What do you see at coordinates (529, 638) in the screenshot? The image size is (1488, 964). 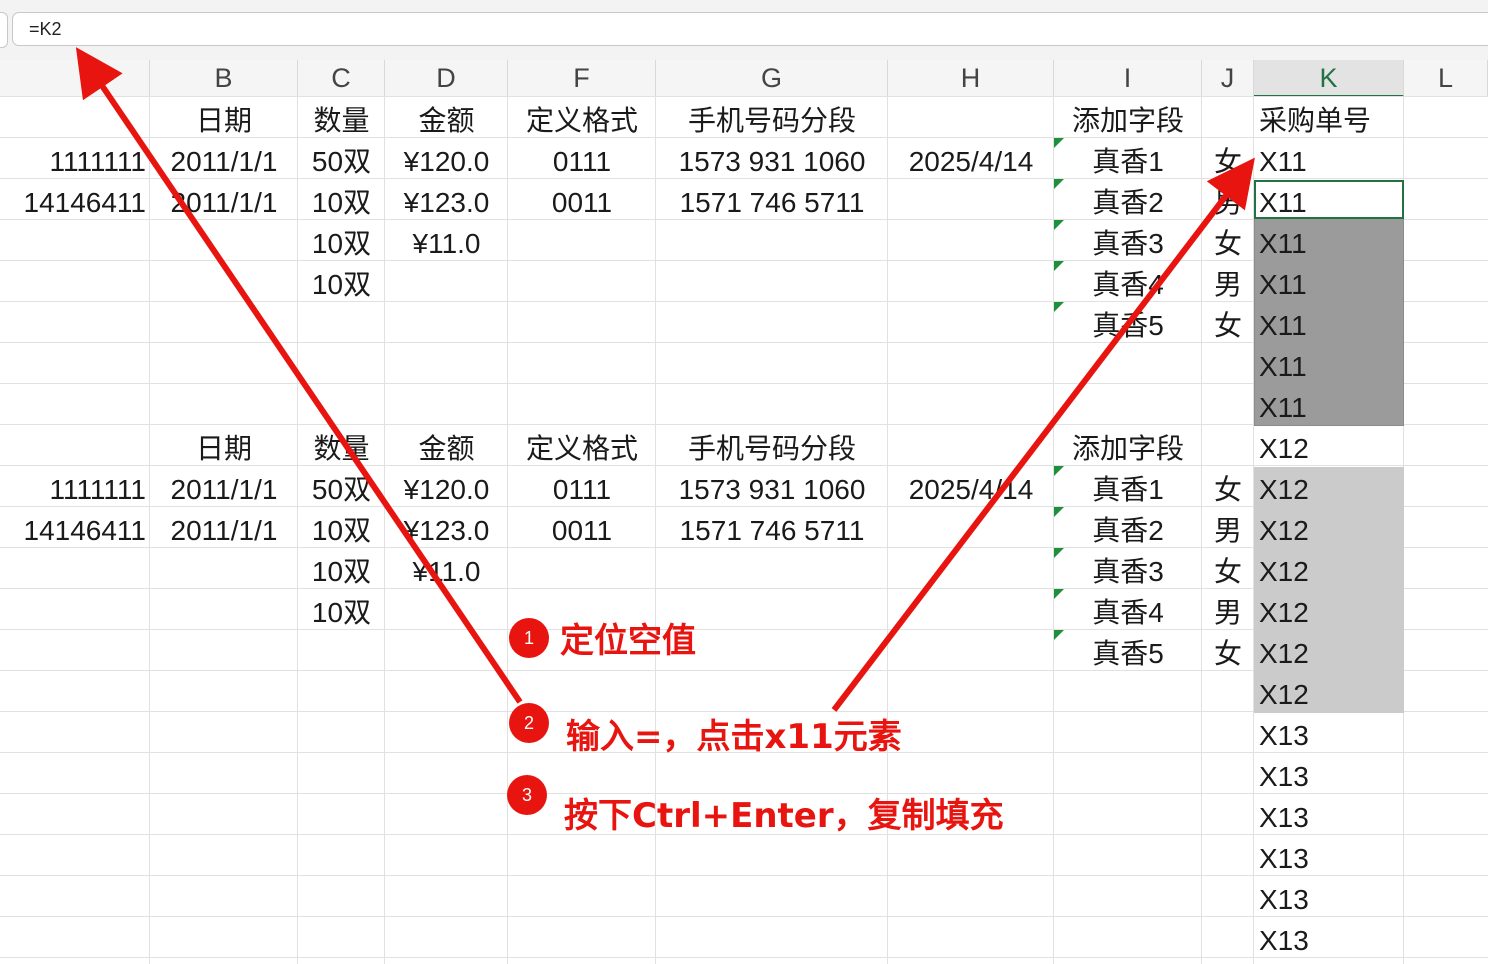 I see `step1-badge: 1` at bounding box center [529, 638].